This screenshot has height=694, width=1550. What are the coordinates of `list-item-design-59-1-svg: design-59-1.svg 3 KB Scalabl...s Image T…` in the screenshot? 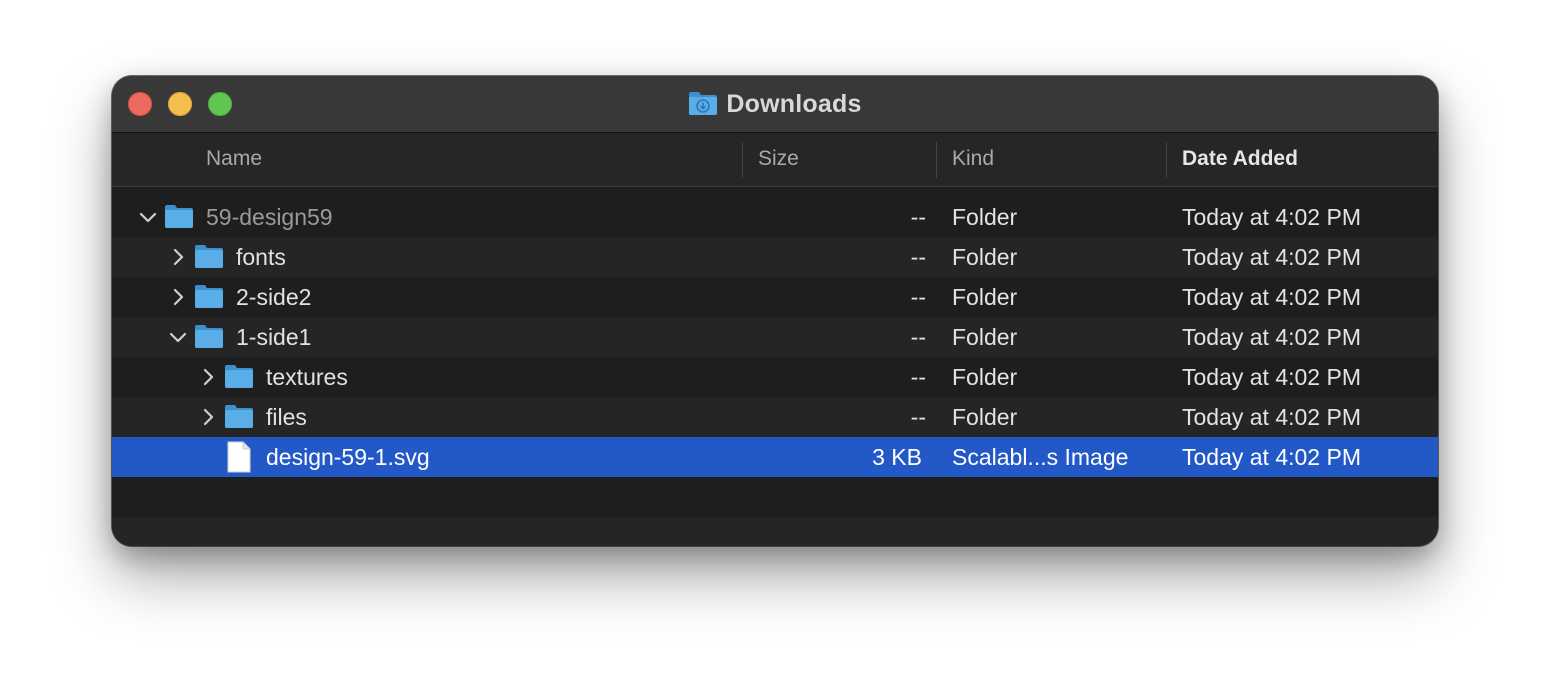 It's located at (775, 457).